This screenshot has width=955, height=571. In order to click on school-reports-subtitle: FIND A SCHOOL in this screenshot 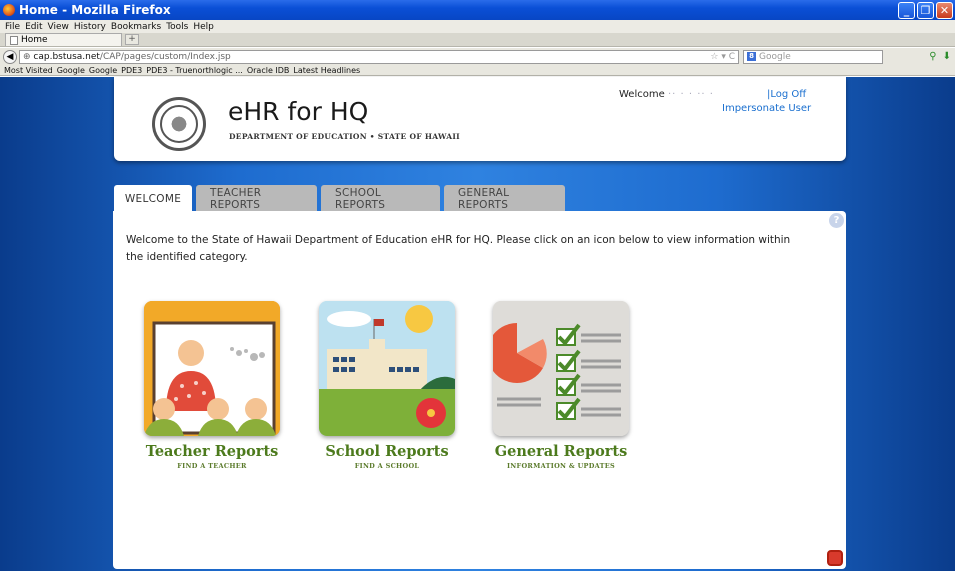, I will do `click(387, 466)`.